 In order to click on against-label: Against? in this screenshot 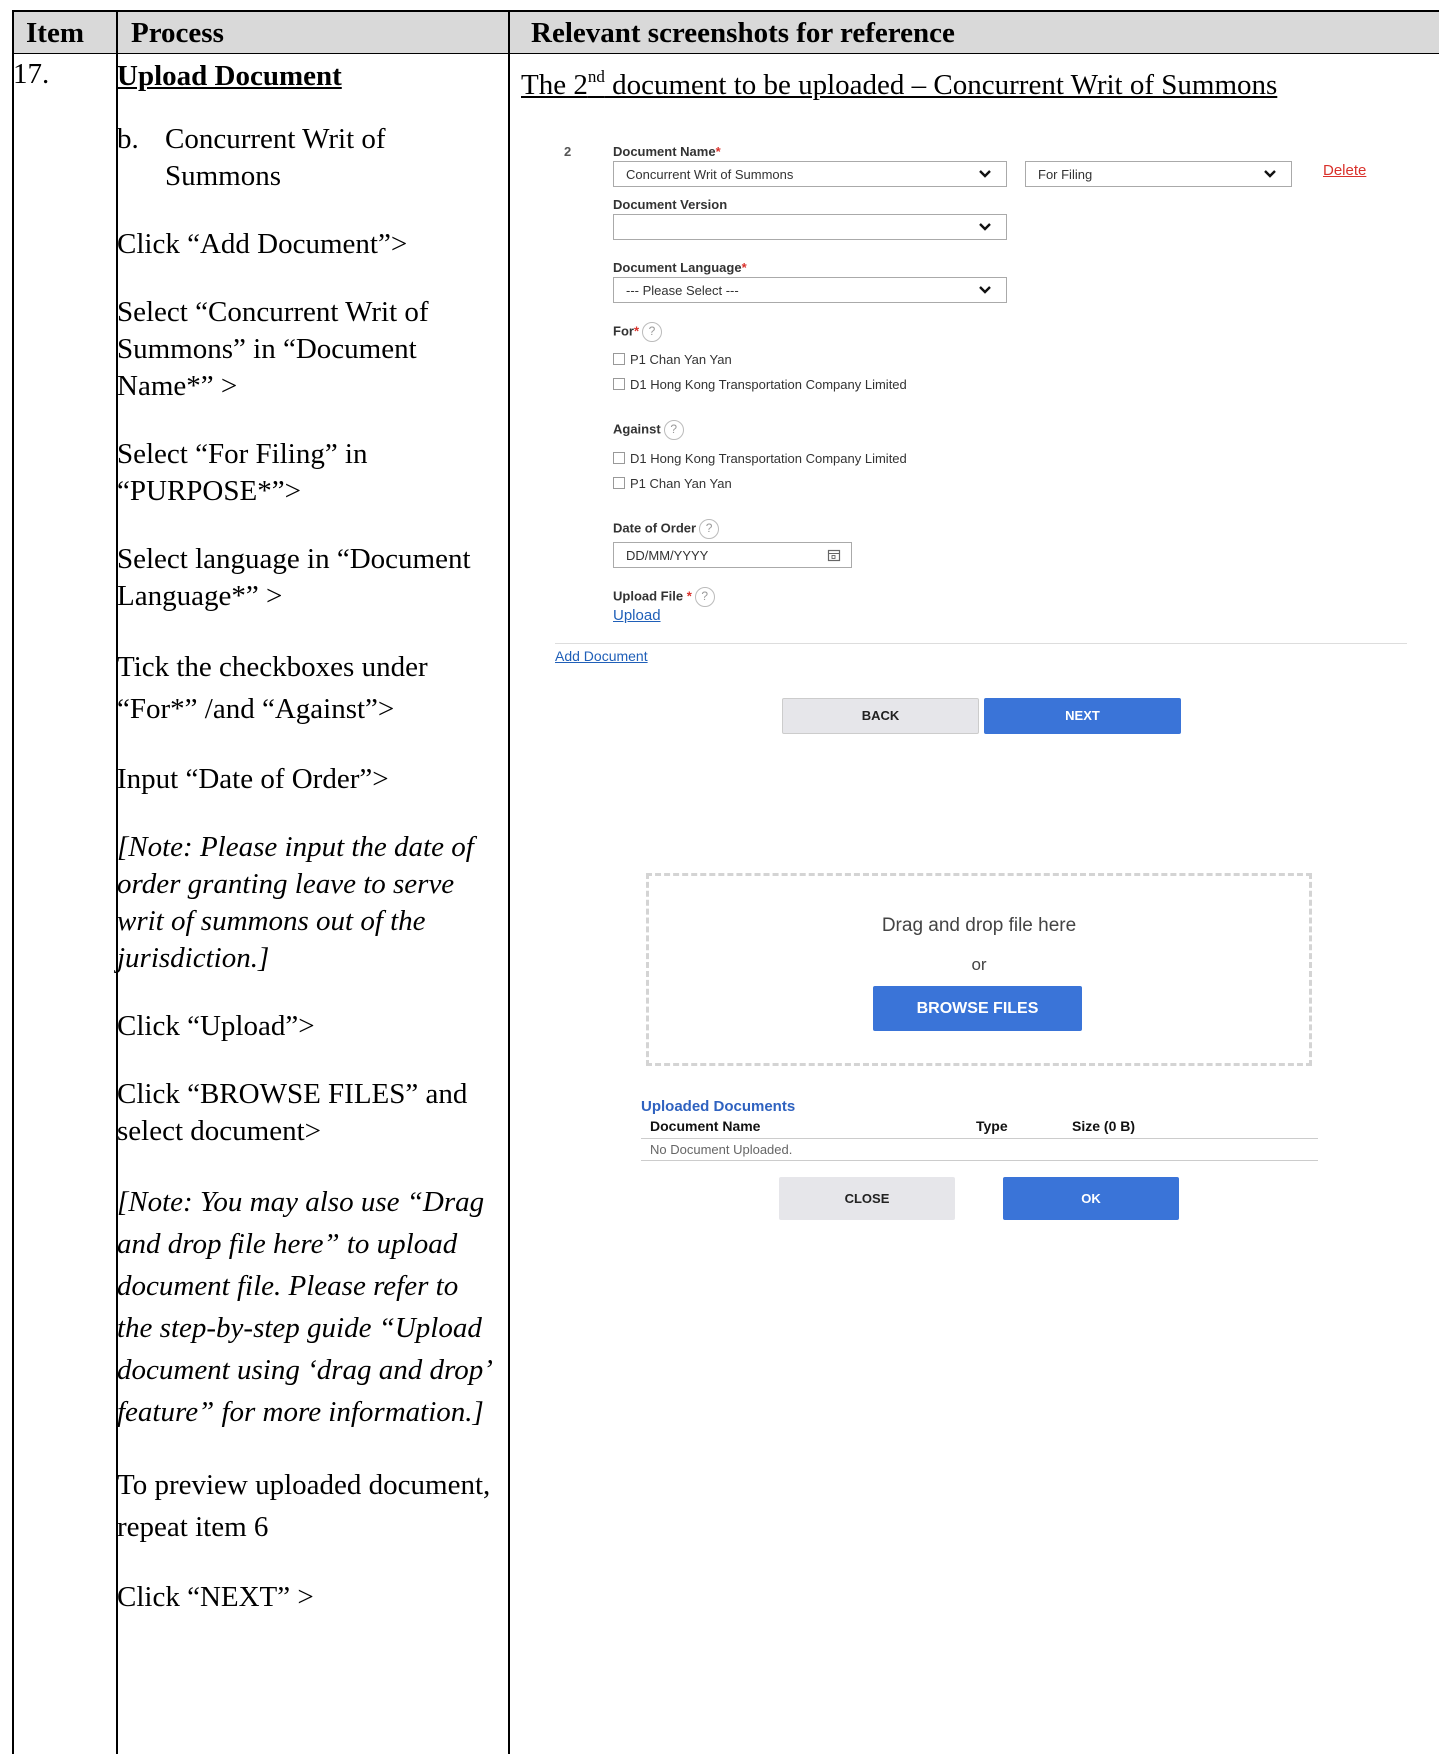, I will do `click(648, 430)`.